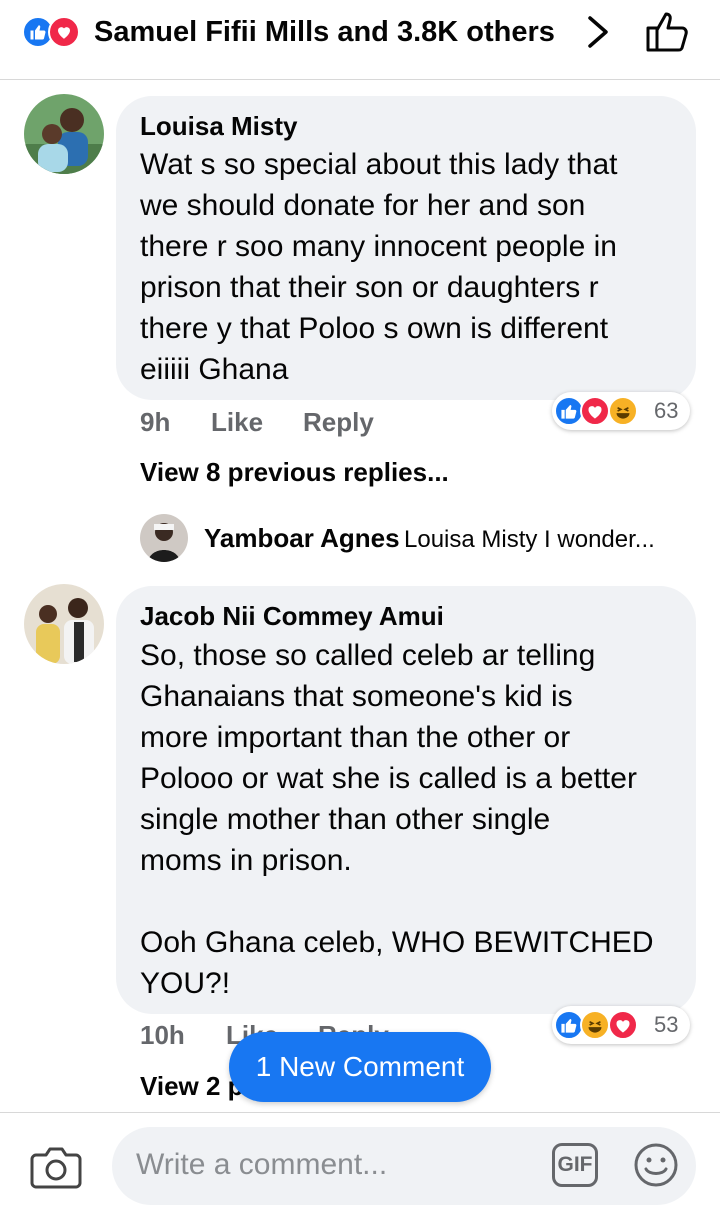 Image resolution: width=720 pixels, height=1216 pixels. What do you see at coordinates (363, 205) in the screenshot?
I see `comment-text-line: we should donate for her and son` at bounding box center [363, 205].